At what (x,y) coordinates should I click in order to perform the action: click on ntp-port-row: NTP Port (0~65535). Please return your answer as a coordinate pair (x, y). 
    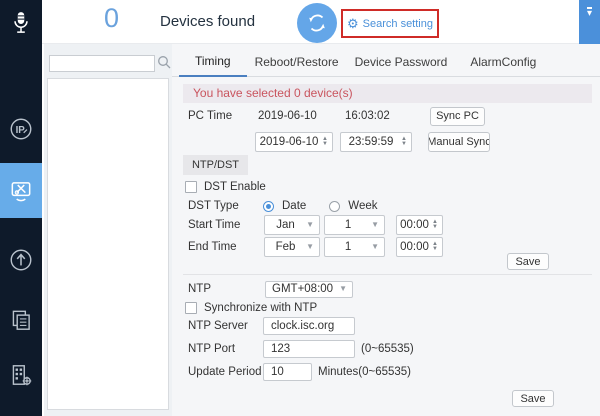
    Looking at the image, I should click on (301, 349).